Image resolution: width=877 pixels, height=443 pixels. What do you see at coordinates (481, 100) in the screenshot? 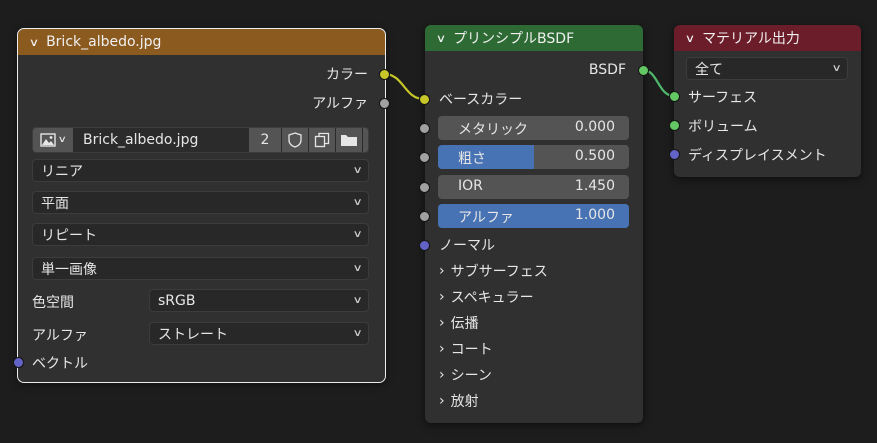
I see `base-color-label: ベースカラー` at bounding box center [481, 100].